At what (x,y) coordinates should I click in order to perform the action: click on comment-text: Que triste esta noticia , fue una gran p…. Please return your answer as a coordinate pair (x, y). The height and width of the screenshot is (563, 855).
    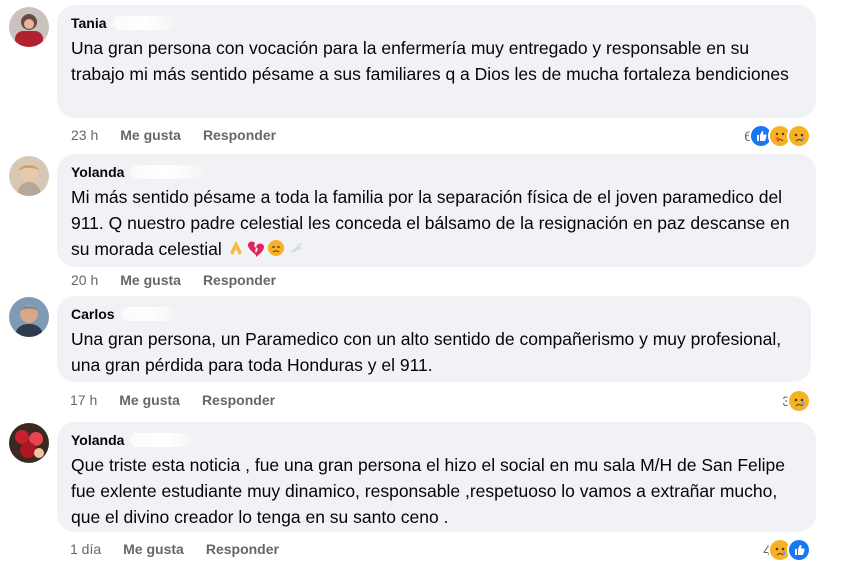
    Looking at the image, I should click on (428, 491).